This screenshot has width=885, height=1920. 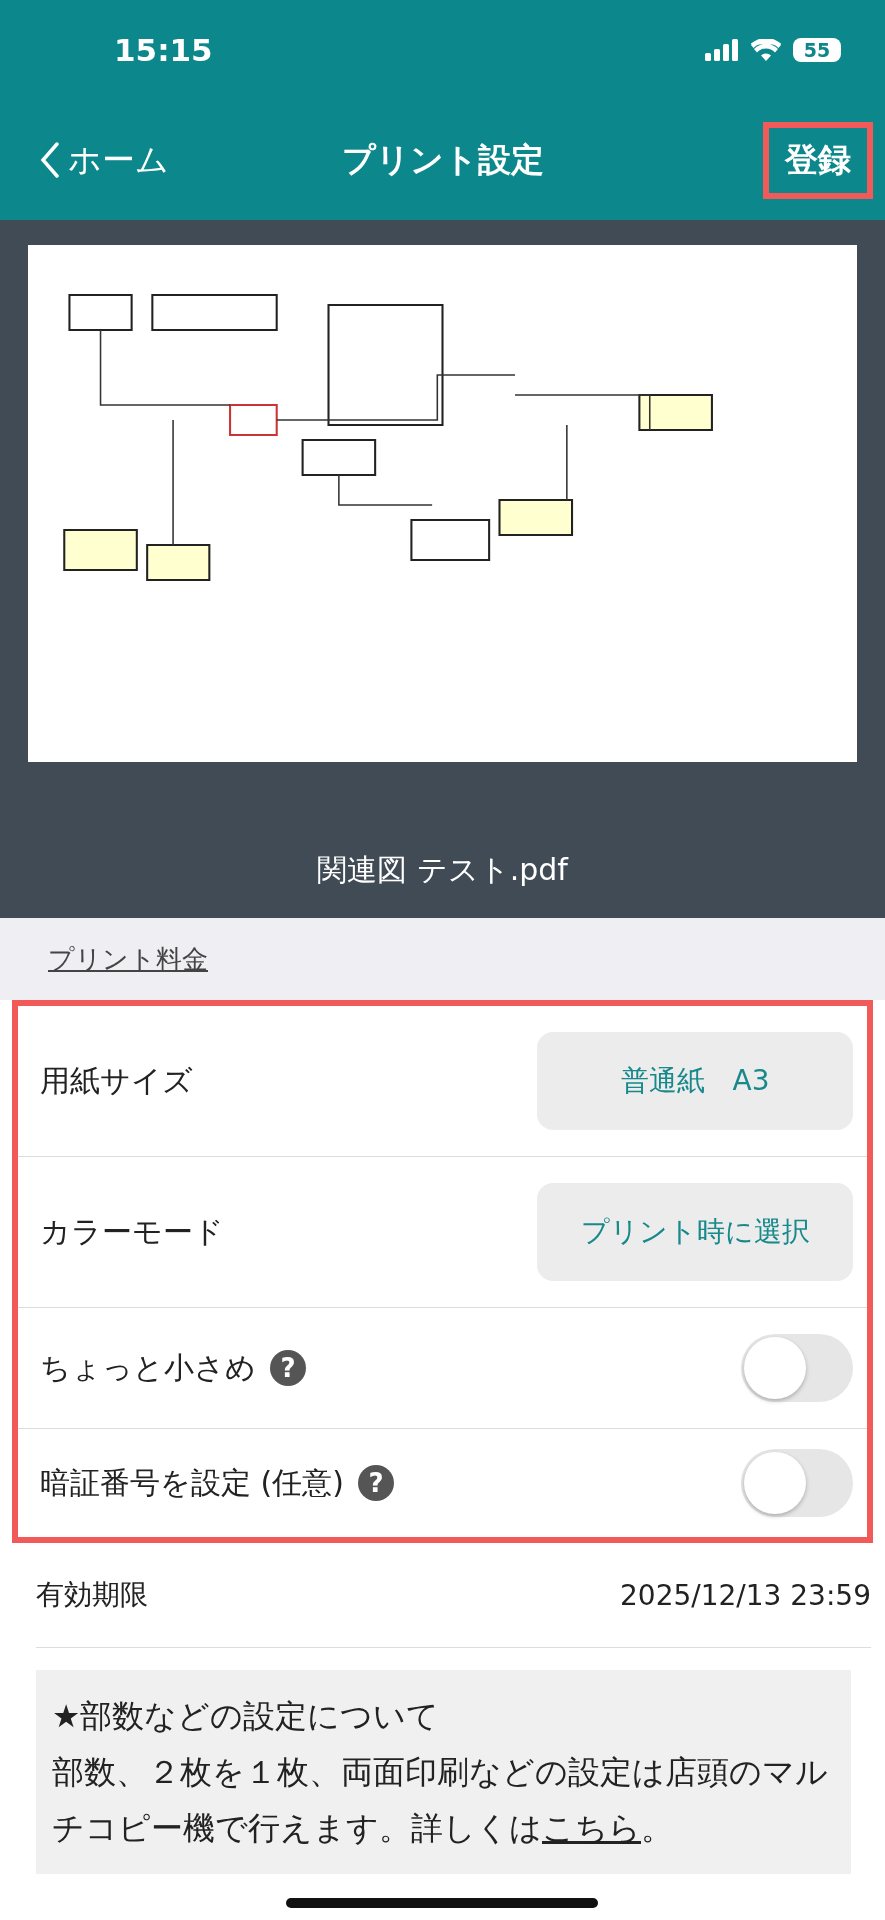 I want to click on setting-label: 暗証番号を設定 (任意), so click(x=192, y=1482).